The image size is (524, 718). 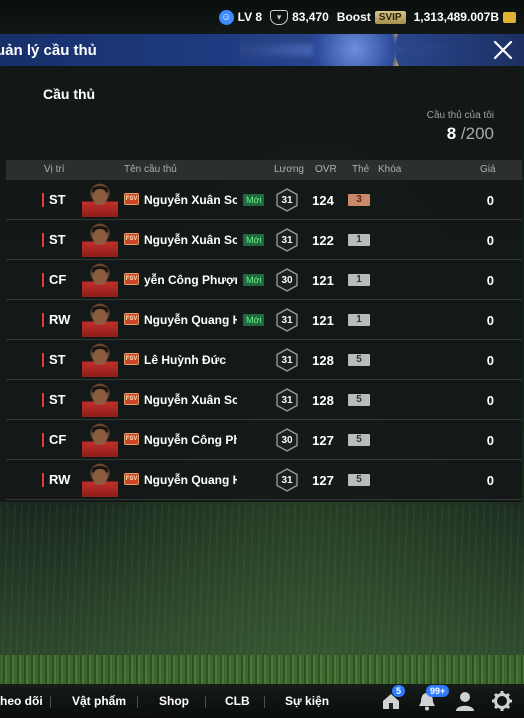 I want to click on nav-items: Vật phẩm, so click(x=99, y=701).